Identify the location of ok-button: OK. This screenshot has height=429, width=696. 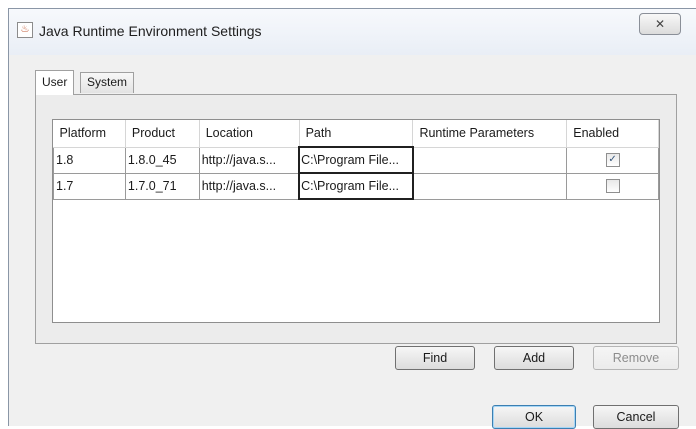
(534, 417).